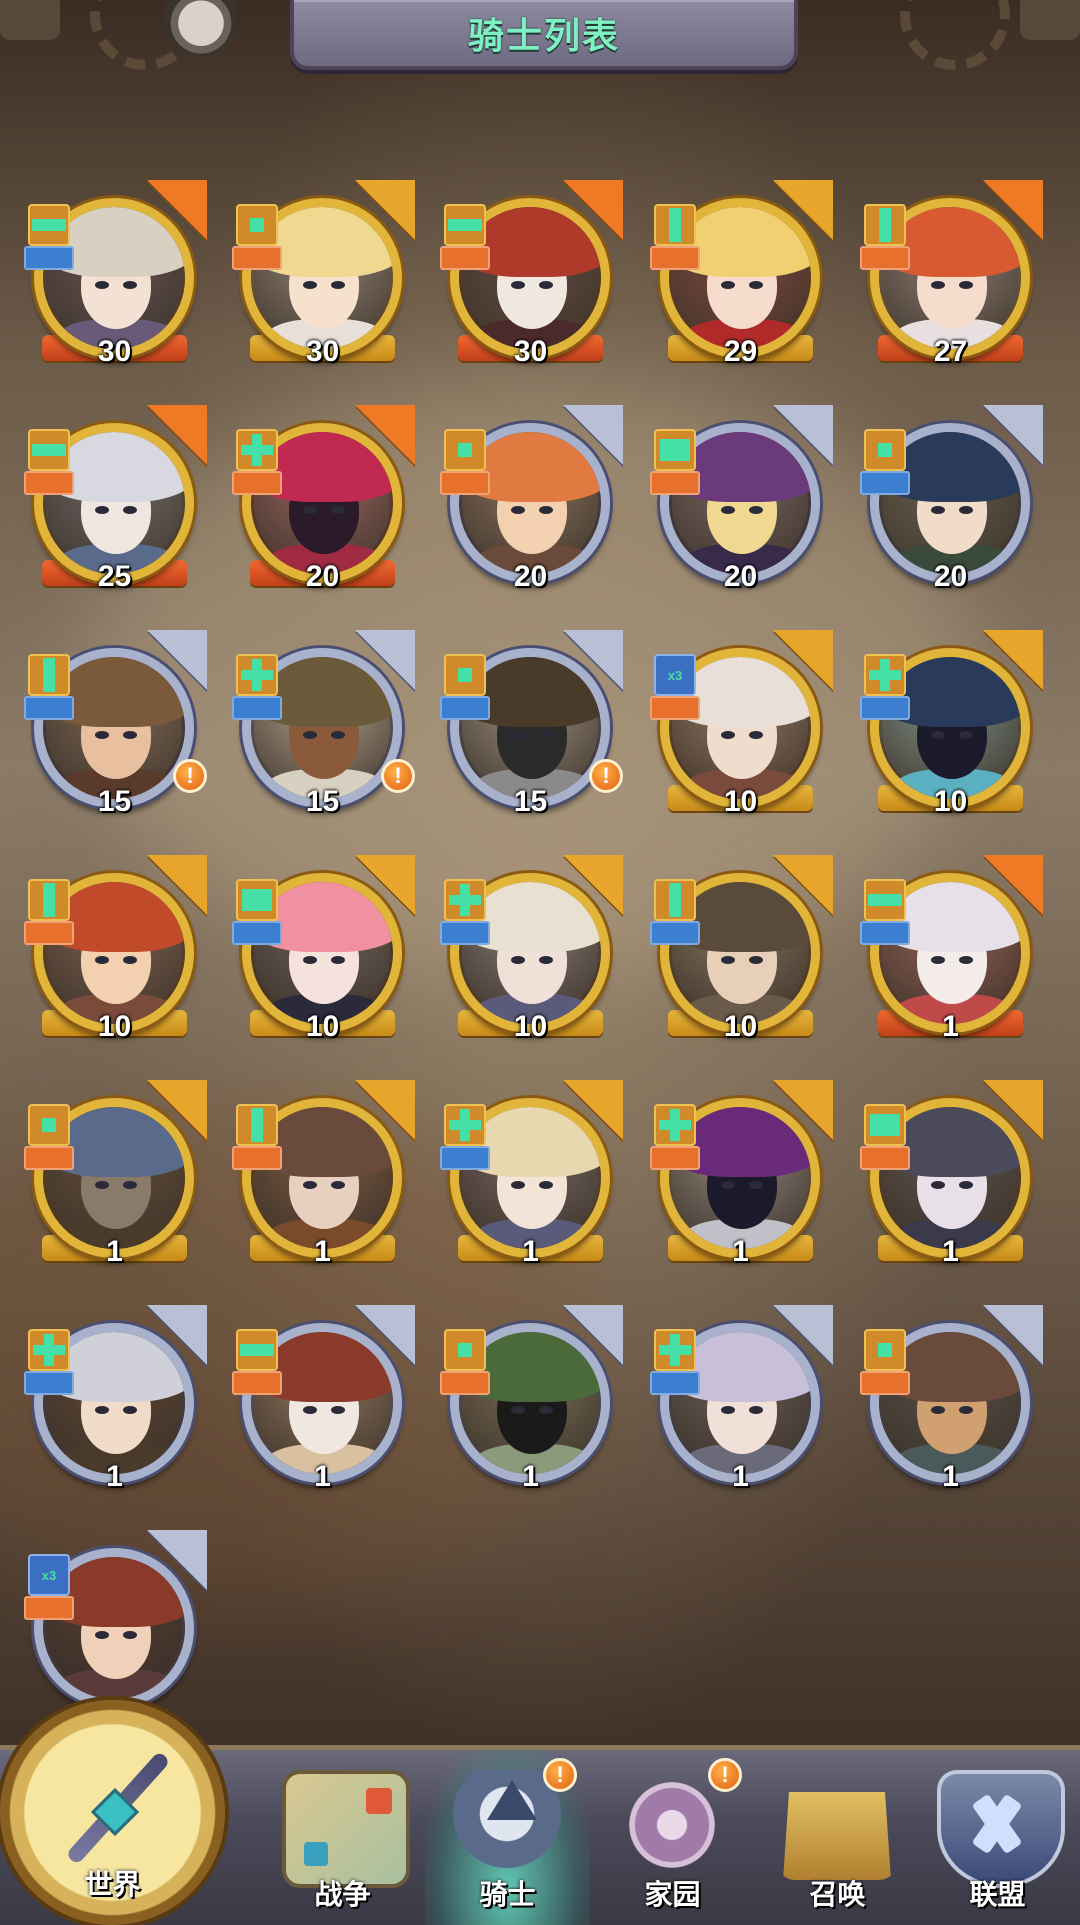 The height and width of the screenshot is (1925, 1080). I want to click on knight-card: 27, so click(950, 274).